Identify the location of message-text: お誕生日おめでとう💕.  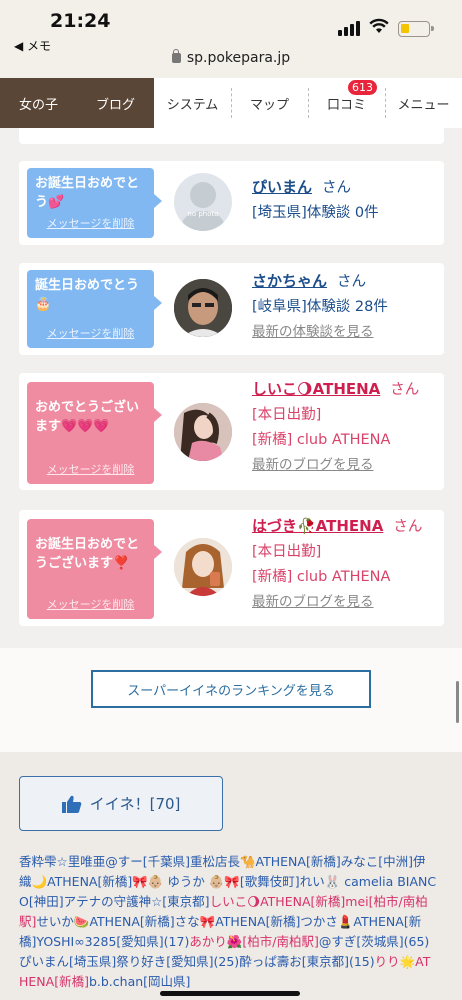
(87, 193).